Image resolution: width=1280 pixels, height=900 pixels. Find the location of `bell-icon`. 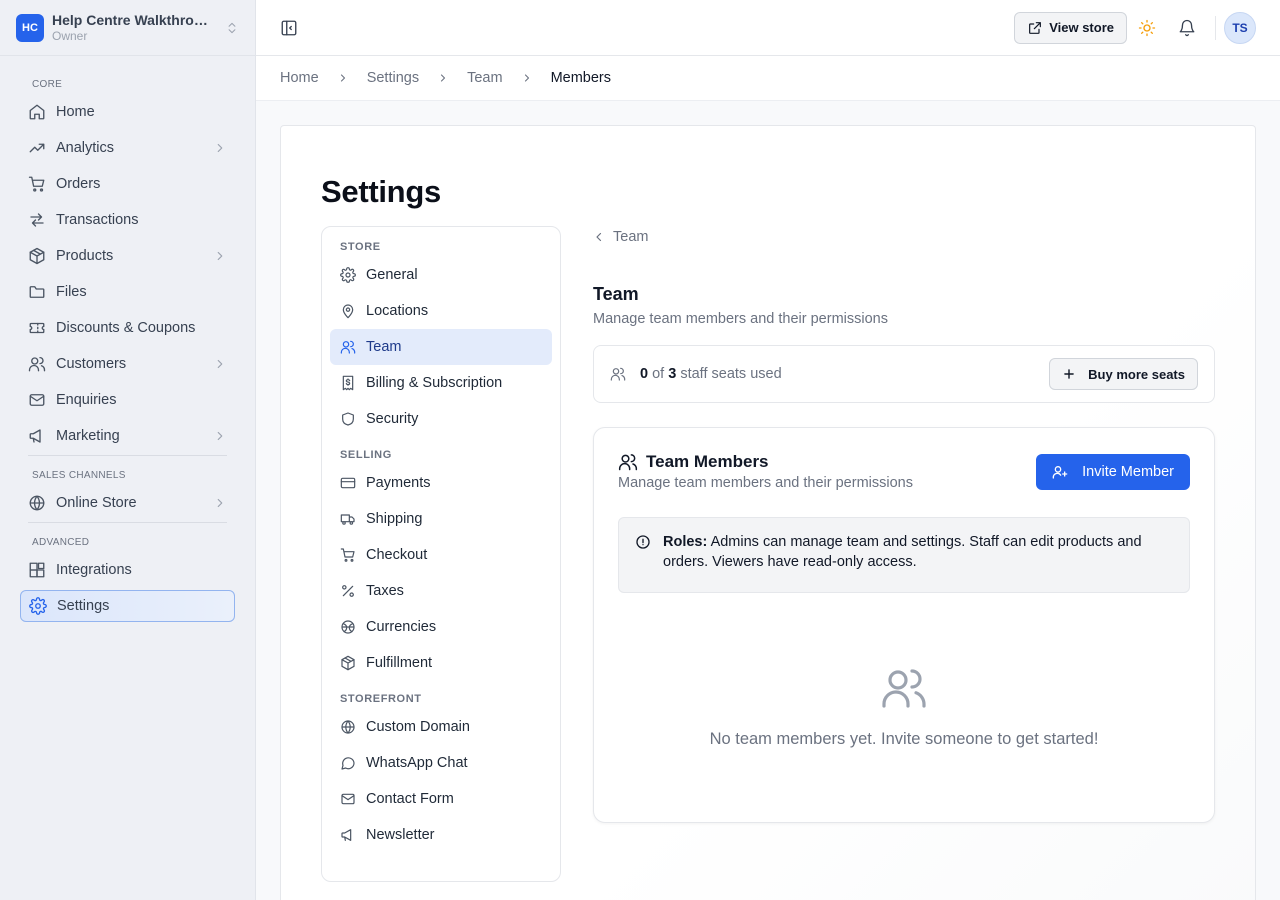

bell-icon is located at coordinates (1187, 28).